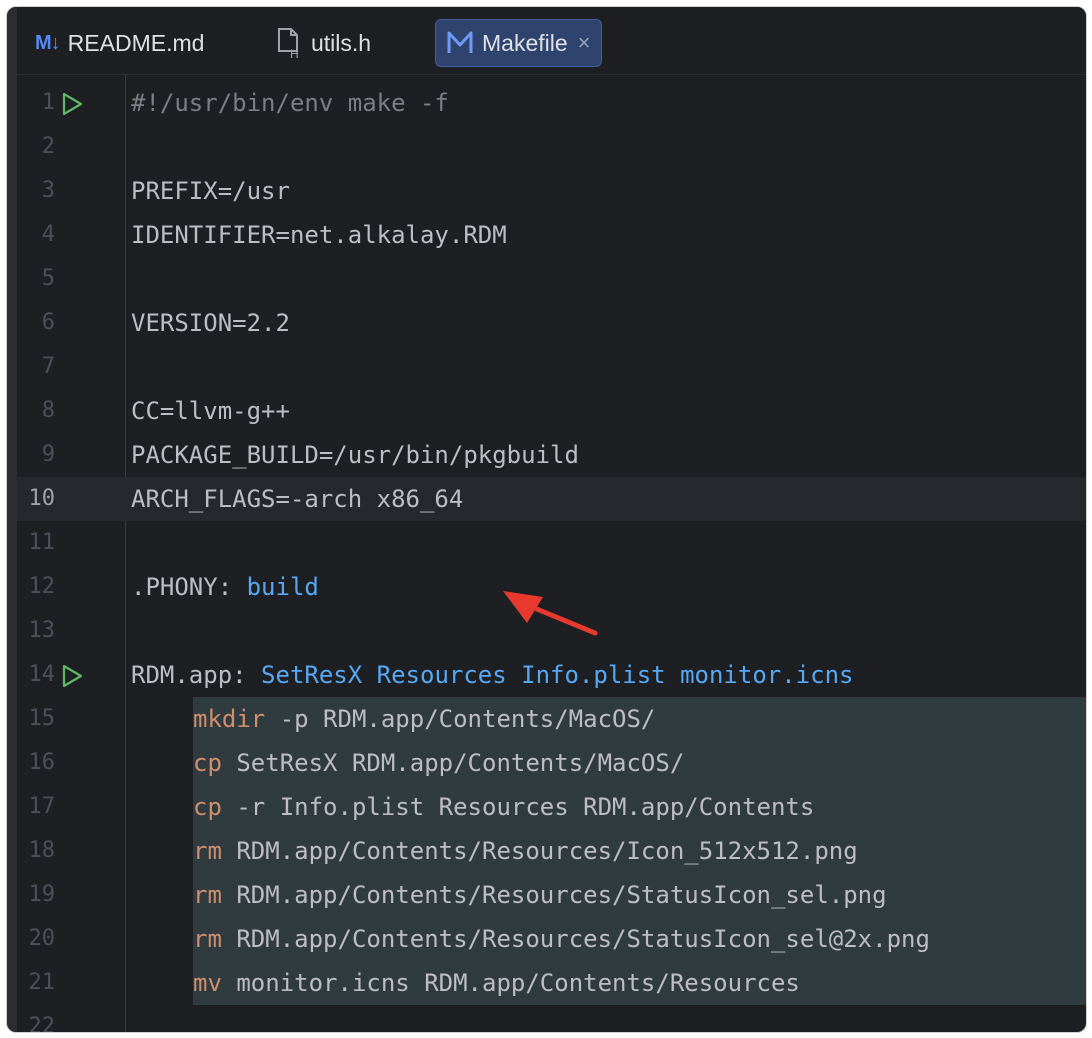  I want to click on code-text: IDENTIFIER=net.alkalay.RDM, so click(319, 235).